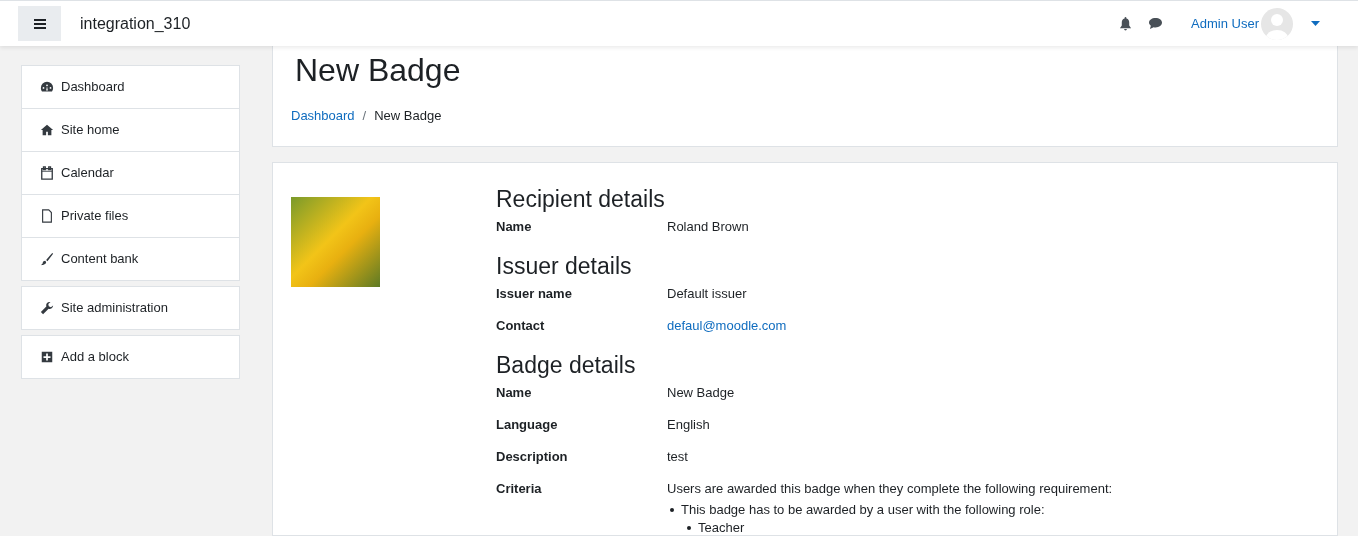 This screenshot has height=536, width=1358. What do you see at coordinates (677, 457) in the screenshot?
I see `field-value: test` at bounding box center [677, 457].